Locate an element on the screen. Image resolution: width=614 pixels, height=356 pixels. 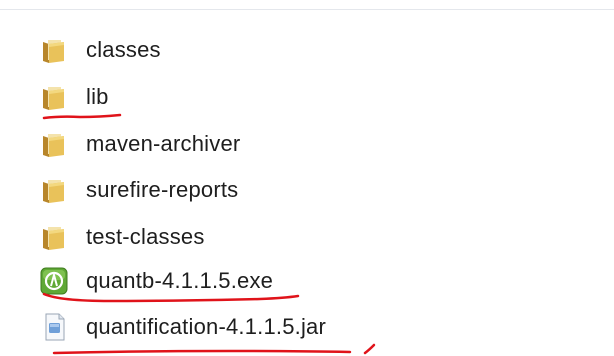
file-name: quantb-4.1.1.5.exe is located at coordinates (180, 280).